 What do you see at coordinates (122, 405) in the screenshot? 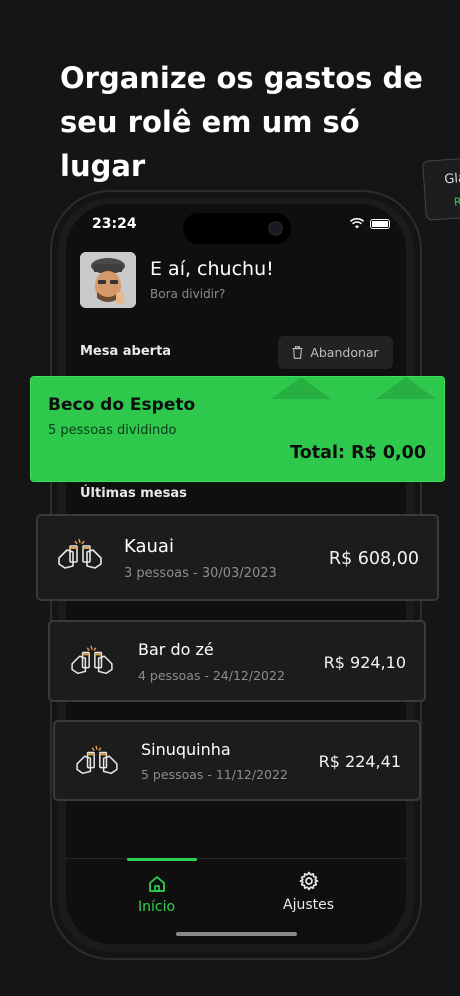
I see `open-table-name: Beco do Espeto` at bounding box center [122, 405].